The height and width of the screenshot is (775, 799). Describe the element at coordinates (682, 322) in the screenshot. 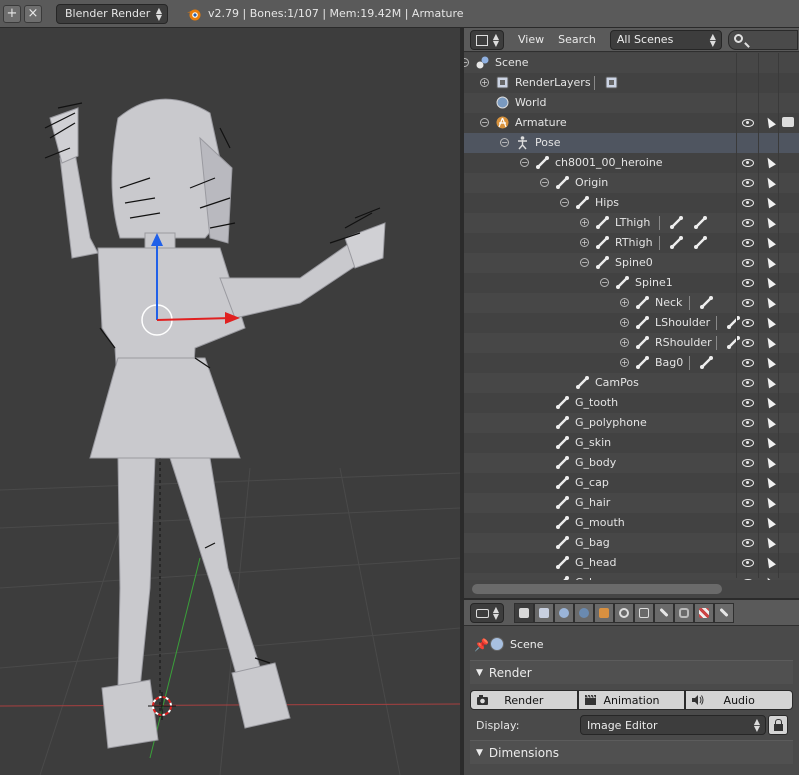

I see `outliner-row-label: LShoulder` at that location.